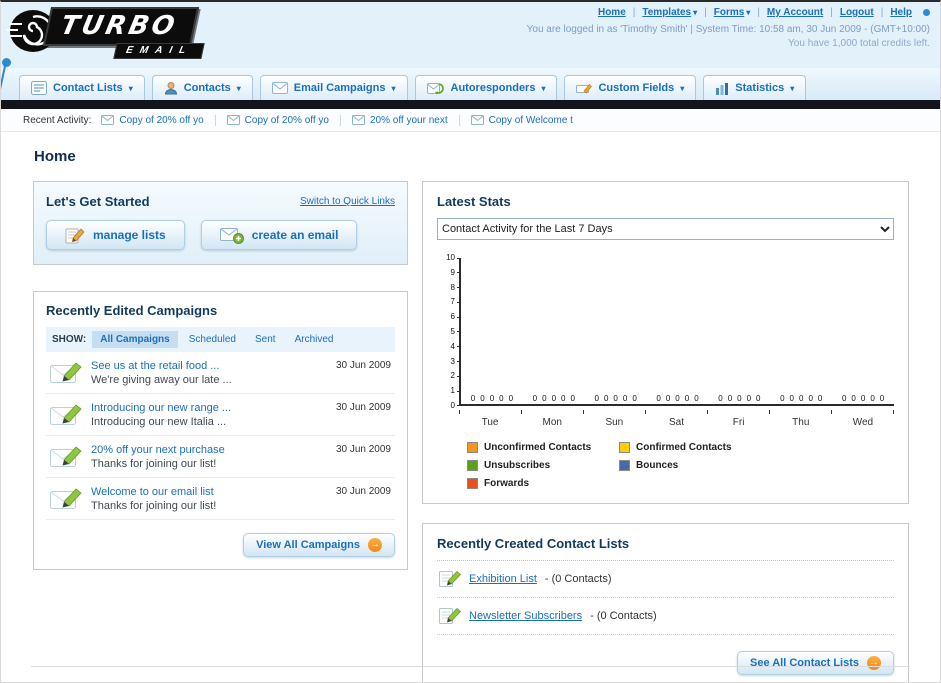 The image size is (941, 683). What do you see at coordinates (405, 120) in the screenshot?
I see `recent-activity-item: 20% off your next` at bounding box center [405, 120].